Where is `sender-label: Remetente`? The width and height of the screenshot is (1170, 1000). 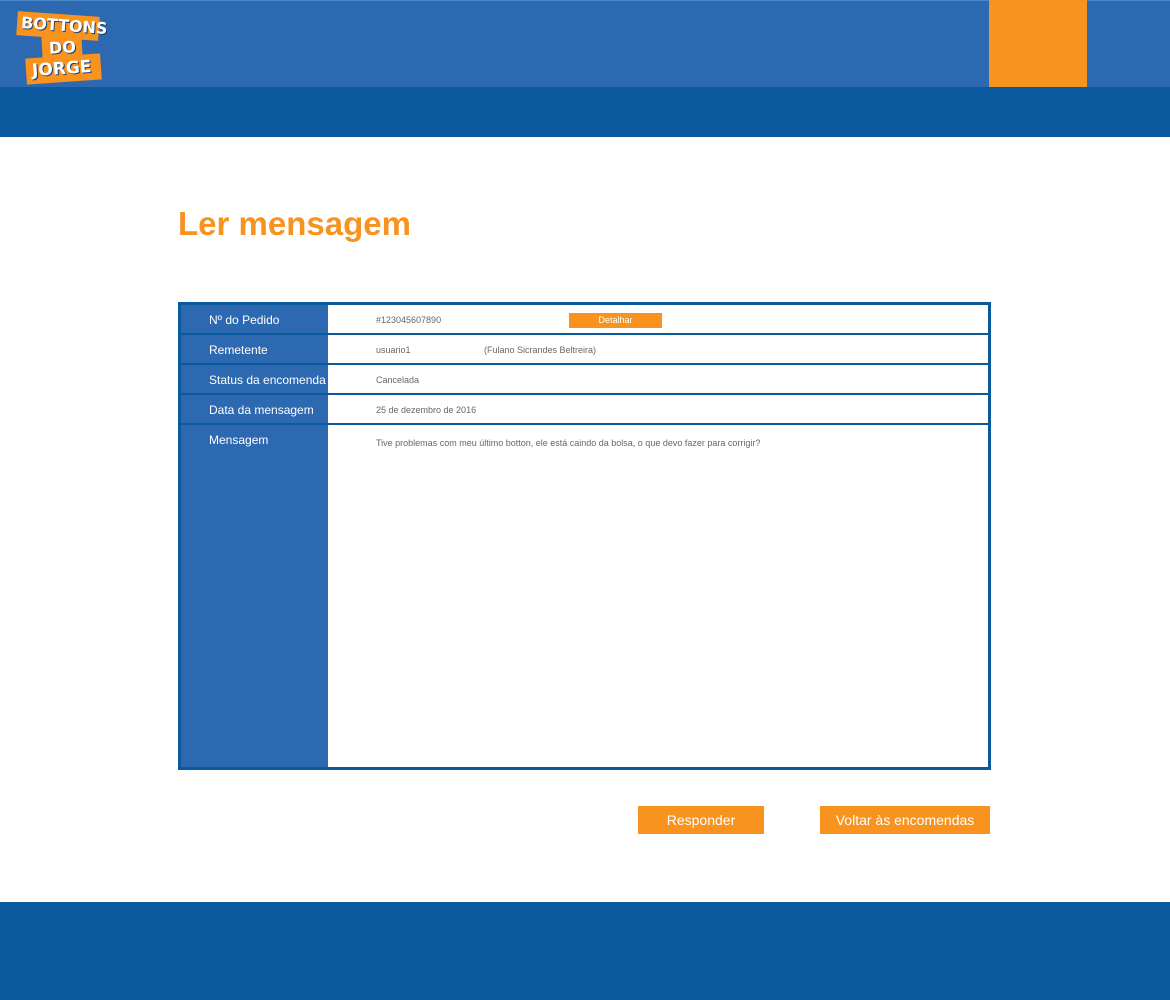
sender-label: Remetente is located at coordinates (238, 350).